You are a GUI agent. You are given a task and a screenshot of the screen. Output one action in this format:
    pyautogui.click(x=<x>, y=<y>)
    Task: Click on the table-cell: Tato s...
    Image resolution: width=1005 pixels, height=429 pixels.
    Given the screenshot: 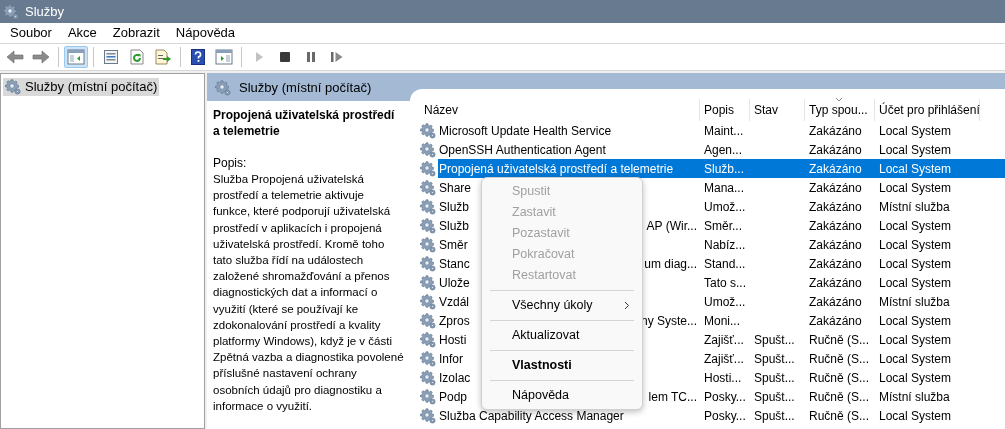 What is the action you would take?
    pyautogui.click(x=725, y=282)
    